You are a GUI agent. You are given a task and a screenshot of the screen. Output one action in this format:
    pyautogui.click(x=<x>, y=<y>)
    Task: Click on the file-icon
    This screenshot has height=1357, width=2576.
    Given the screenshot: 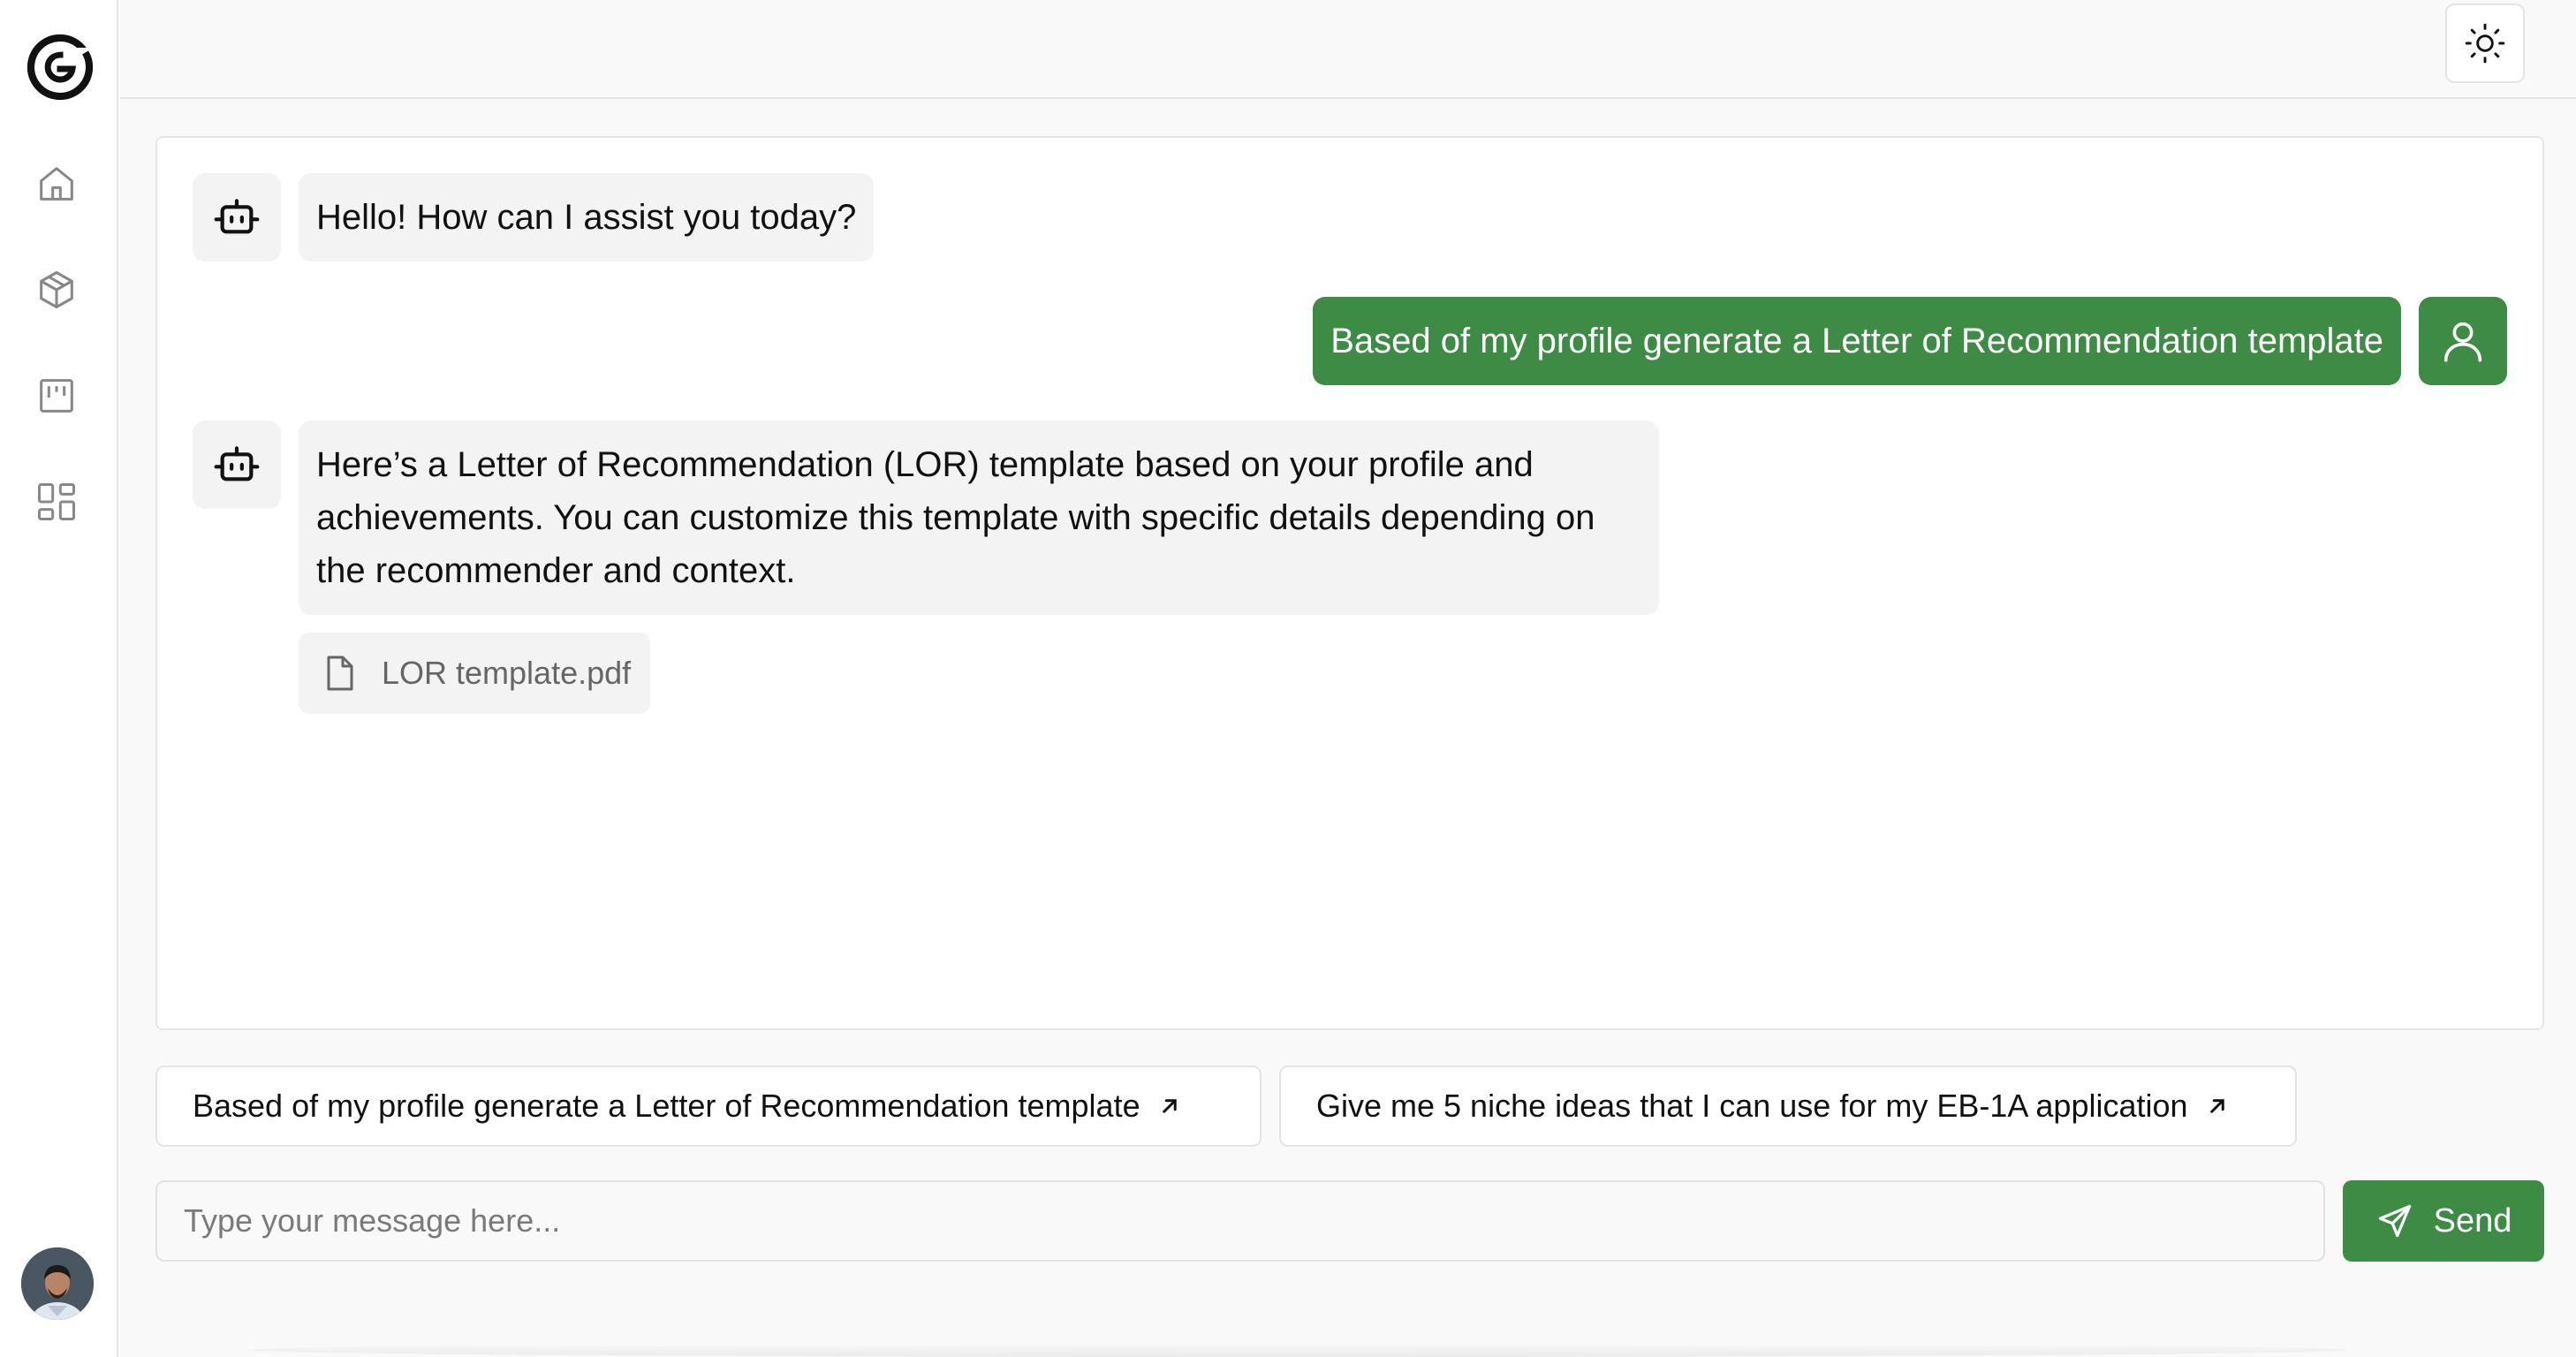 What is the action you would take?
    pyautogui.click(x=340, y=673)
    